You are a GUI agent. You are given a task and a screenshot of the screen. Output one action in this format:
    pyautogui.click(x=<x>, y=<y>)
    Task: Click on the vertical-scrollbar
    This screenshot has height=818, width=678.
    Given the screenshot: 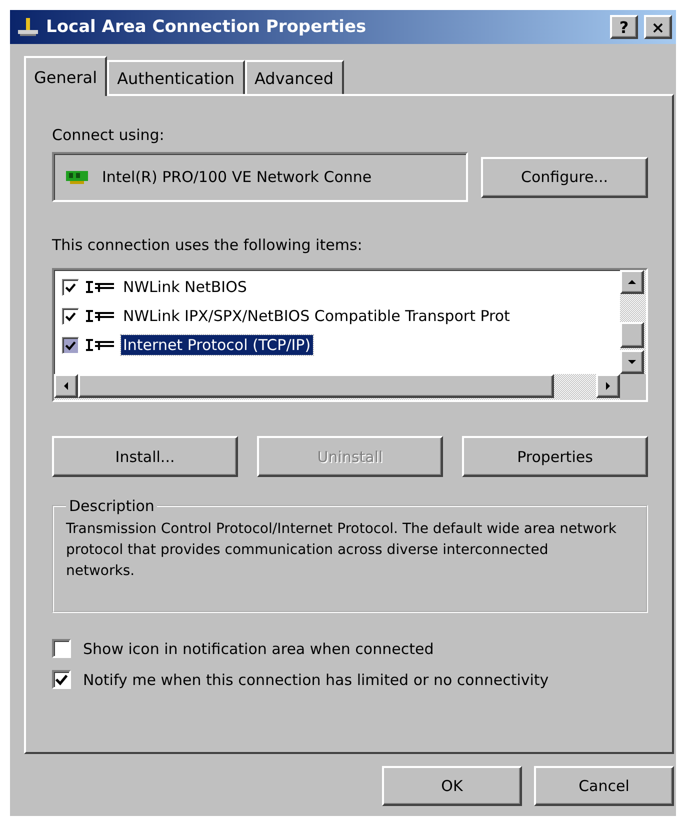 What is the action you would take?
    pyautogui.click(x=633, y=322)
    